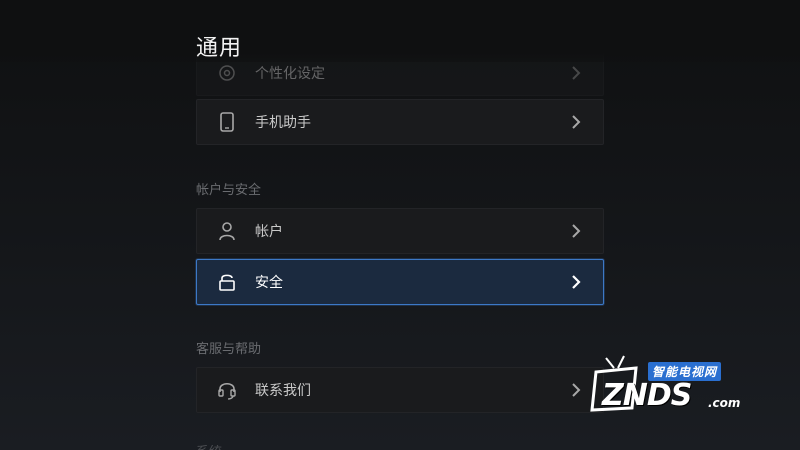 This screenshot has height=450, width=800. I want to click on user-icon, so click(227, 231).